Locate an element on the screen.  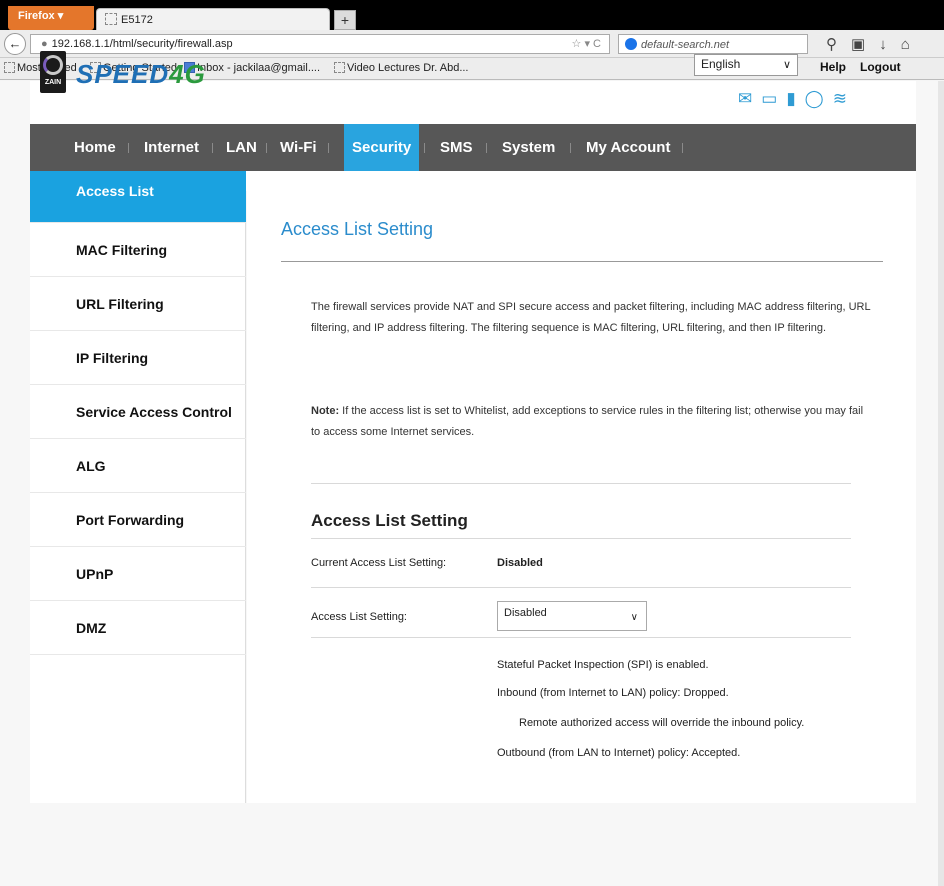
globe-icon: ● is located at coordinates (44, 44).